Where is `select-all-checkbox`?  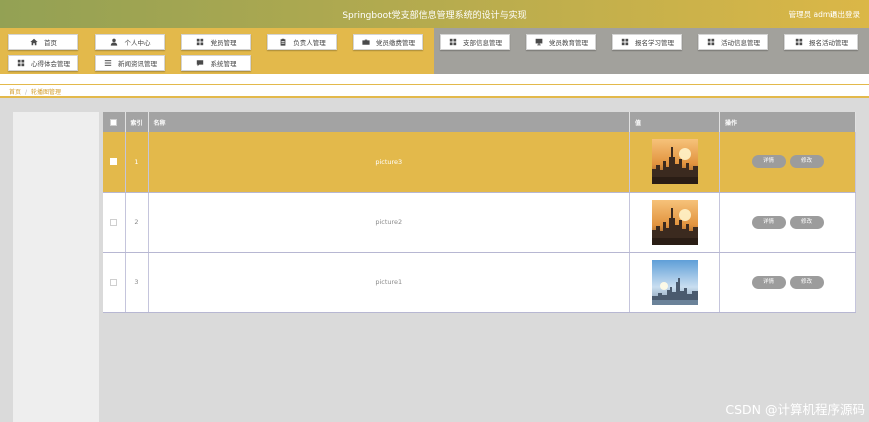
select-all-checkbox is located at coordinates (114, 122).